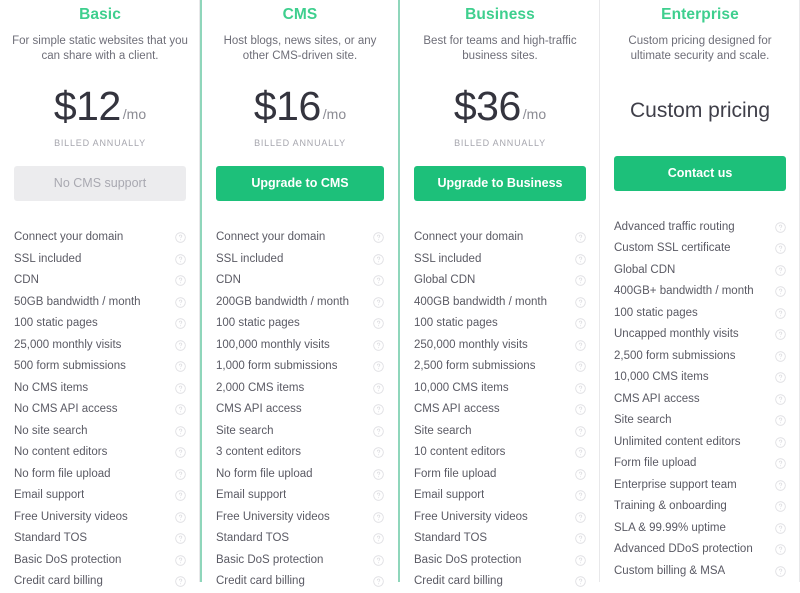  What do you see at coordinates (264, 473) in the screenshot?
I see `feature-label: No form file upload` at bounding box center [264, 473].